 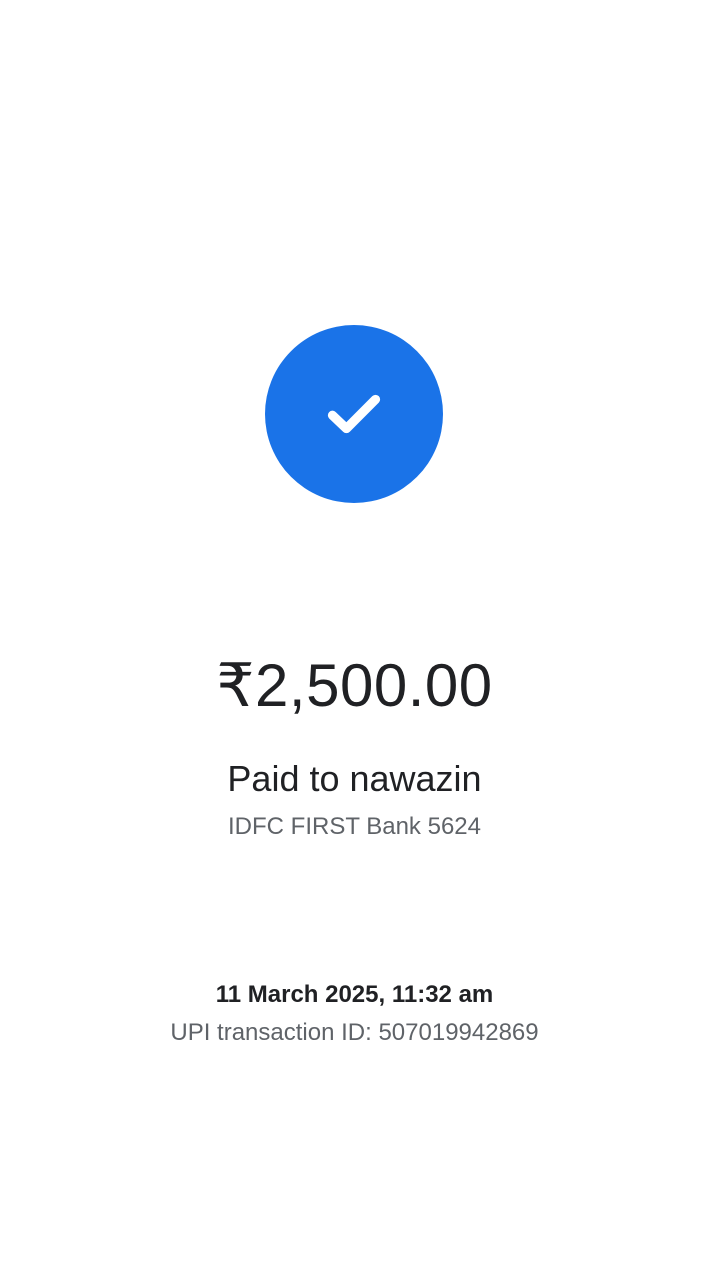 I want to click on payment-success-badge, so click(x=354, y=414).